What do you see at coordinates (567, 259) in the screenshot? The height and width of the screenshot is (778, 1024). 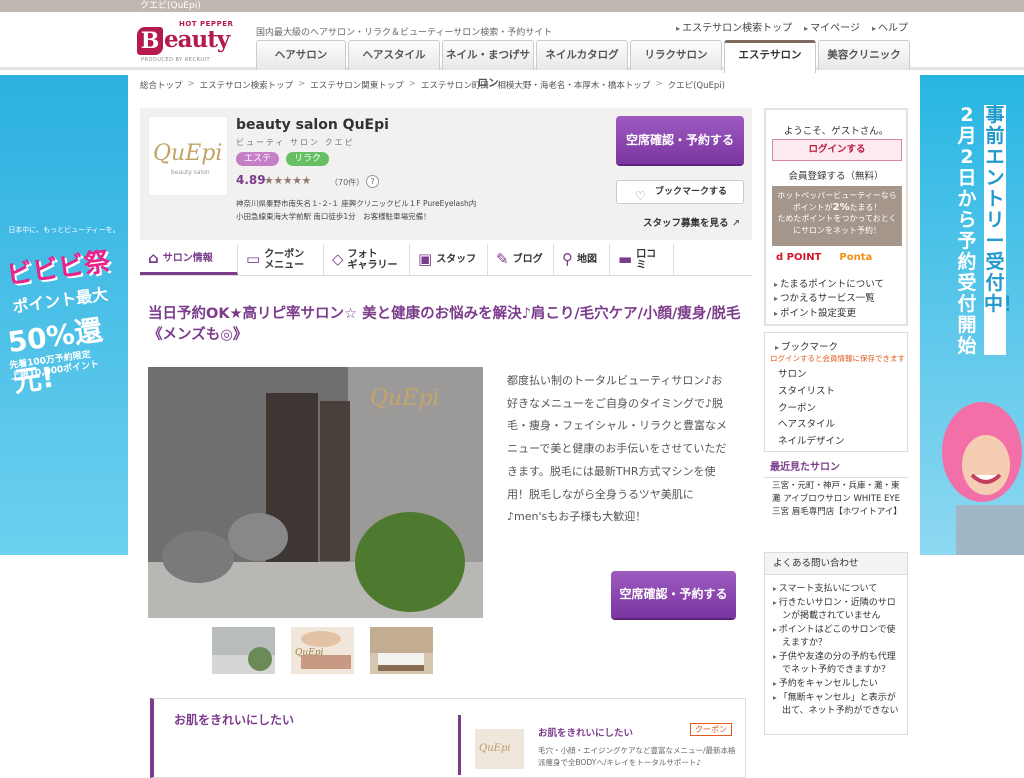 I see `map-pin-icon: ⚲` at bounding box center [567, 259].